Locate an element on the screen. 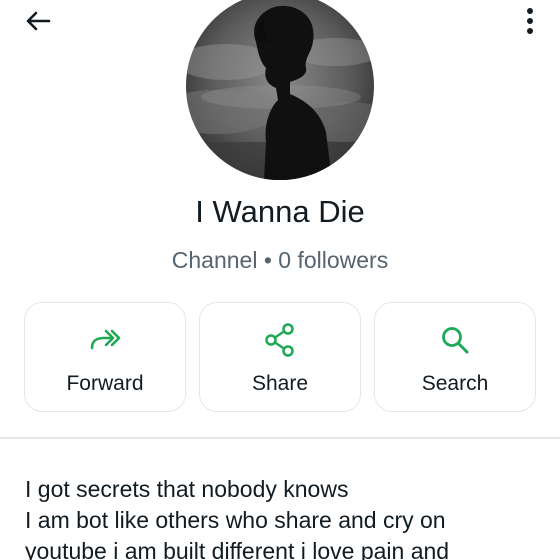 This screenshot has height=560, width=560. forward-label: Forward is located at coordinates (105, 383).